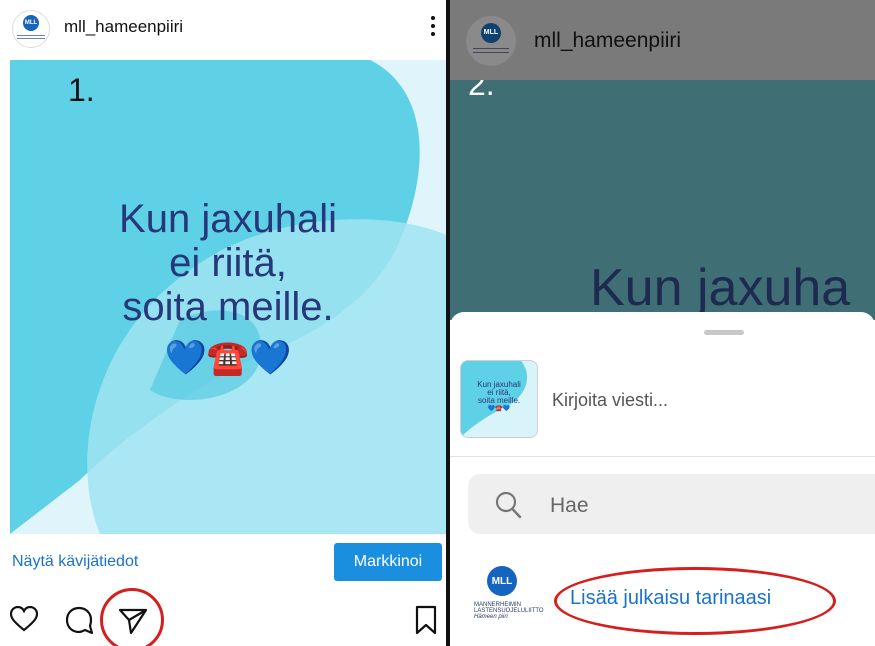 The width and height of the screenshot is (875, 646). I want to click on promote-button: Markkinoi, so click(388, 562).